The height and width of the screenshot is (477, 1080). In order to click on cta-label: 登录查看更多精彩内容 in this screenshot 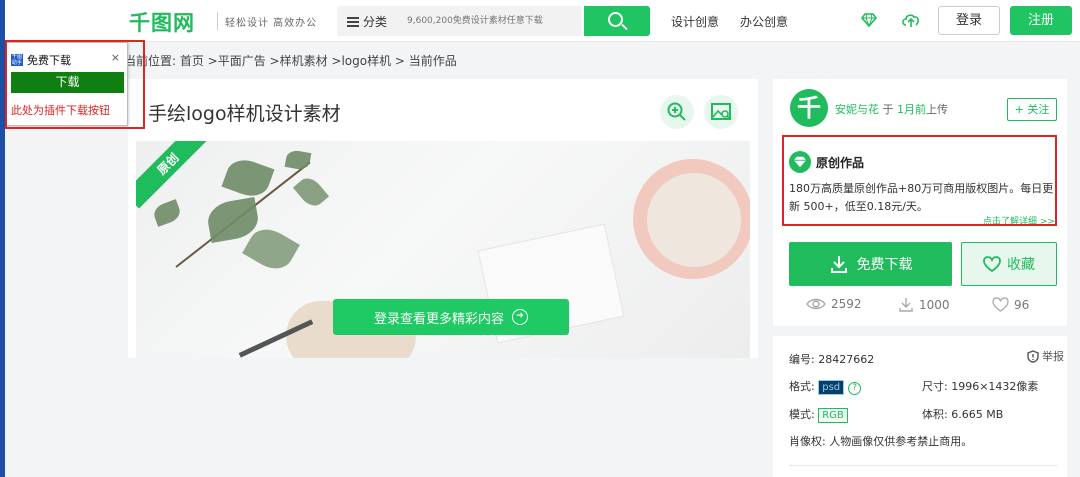, I will do `click(438, 319)`.